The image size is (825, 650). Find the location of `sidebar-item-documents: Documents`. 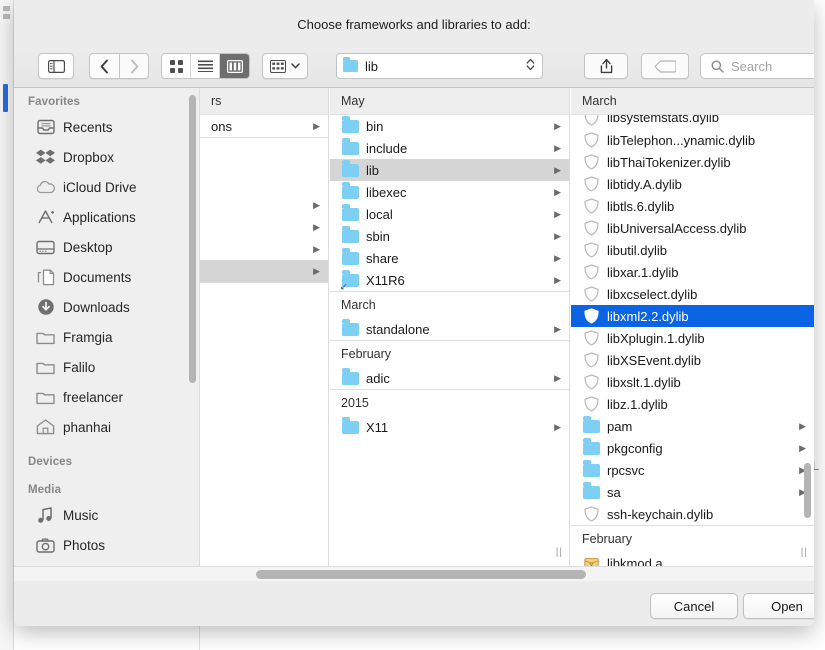

sidebar-item-documents: Documents is located at coordinates (106, 277).